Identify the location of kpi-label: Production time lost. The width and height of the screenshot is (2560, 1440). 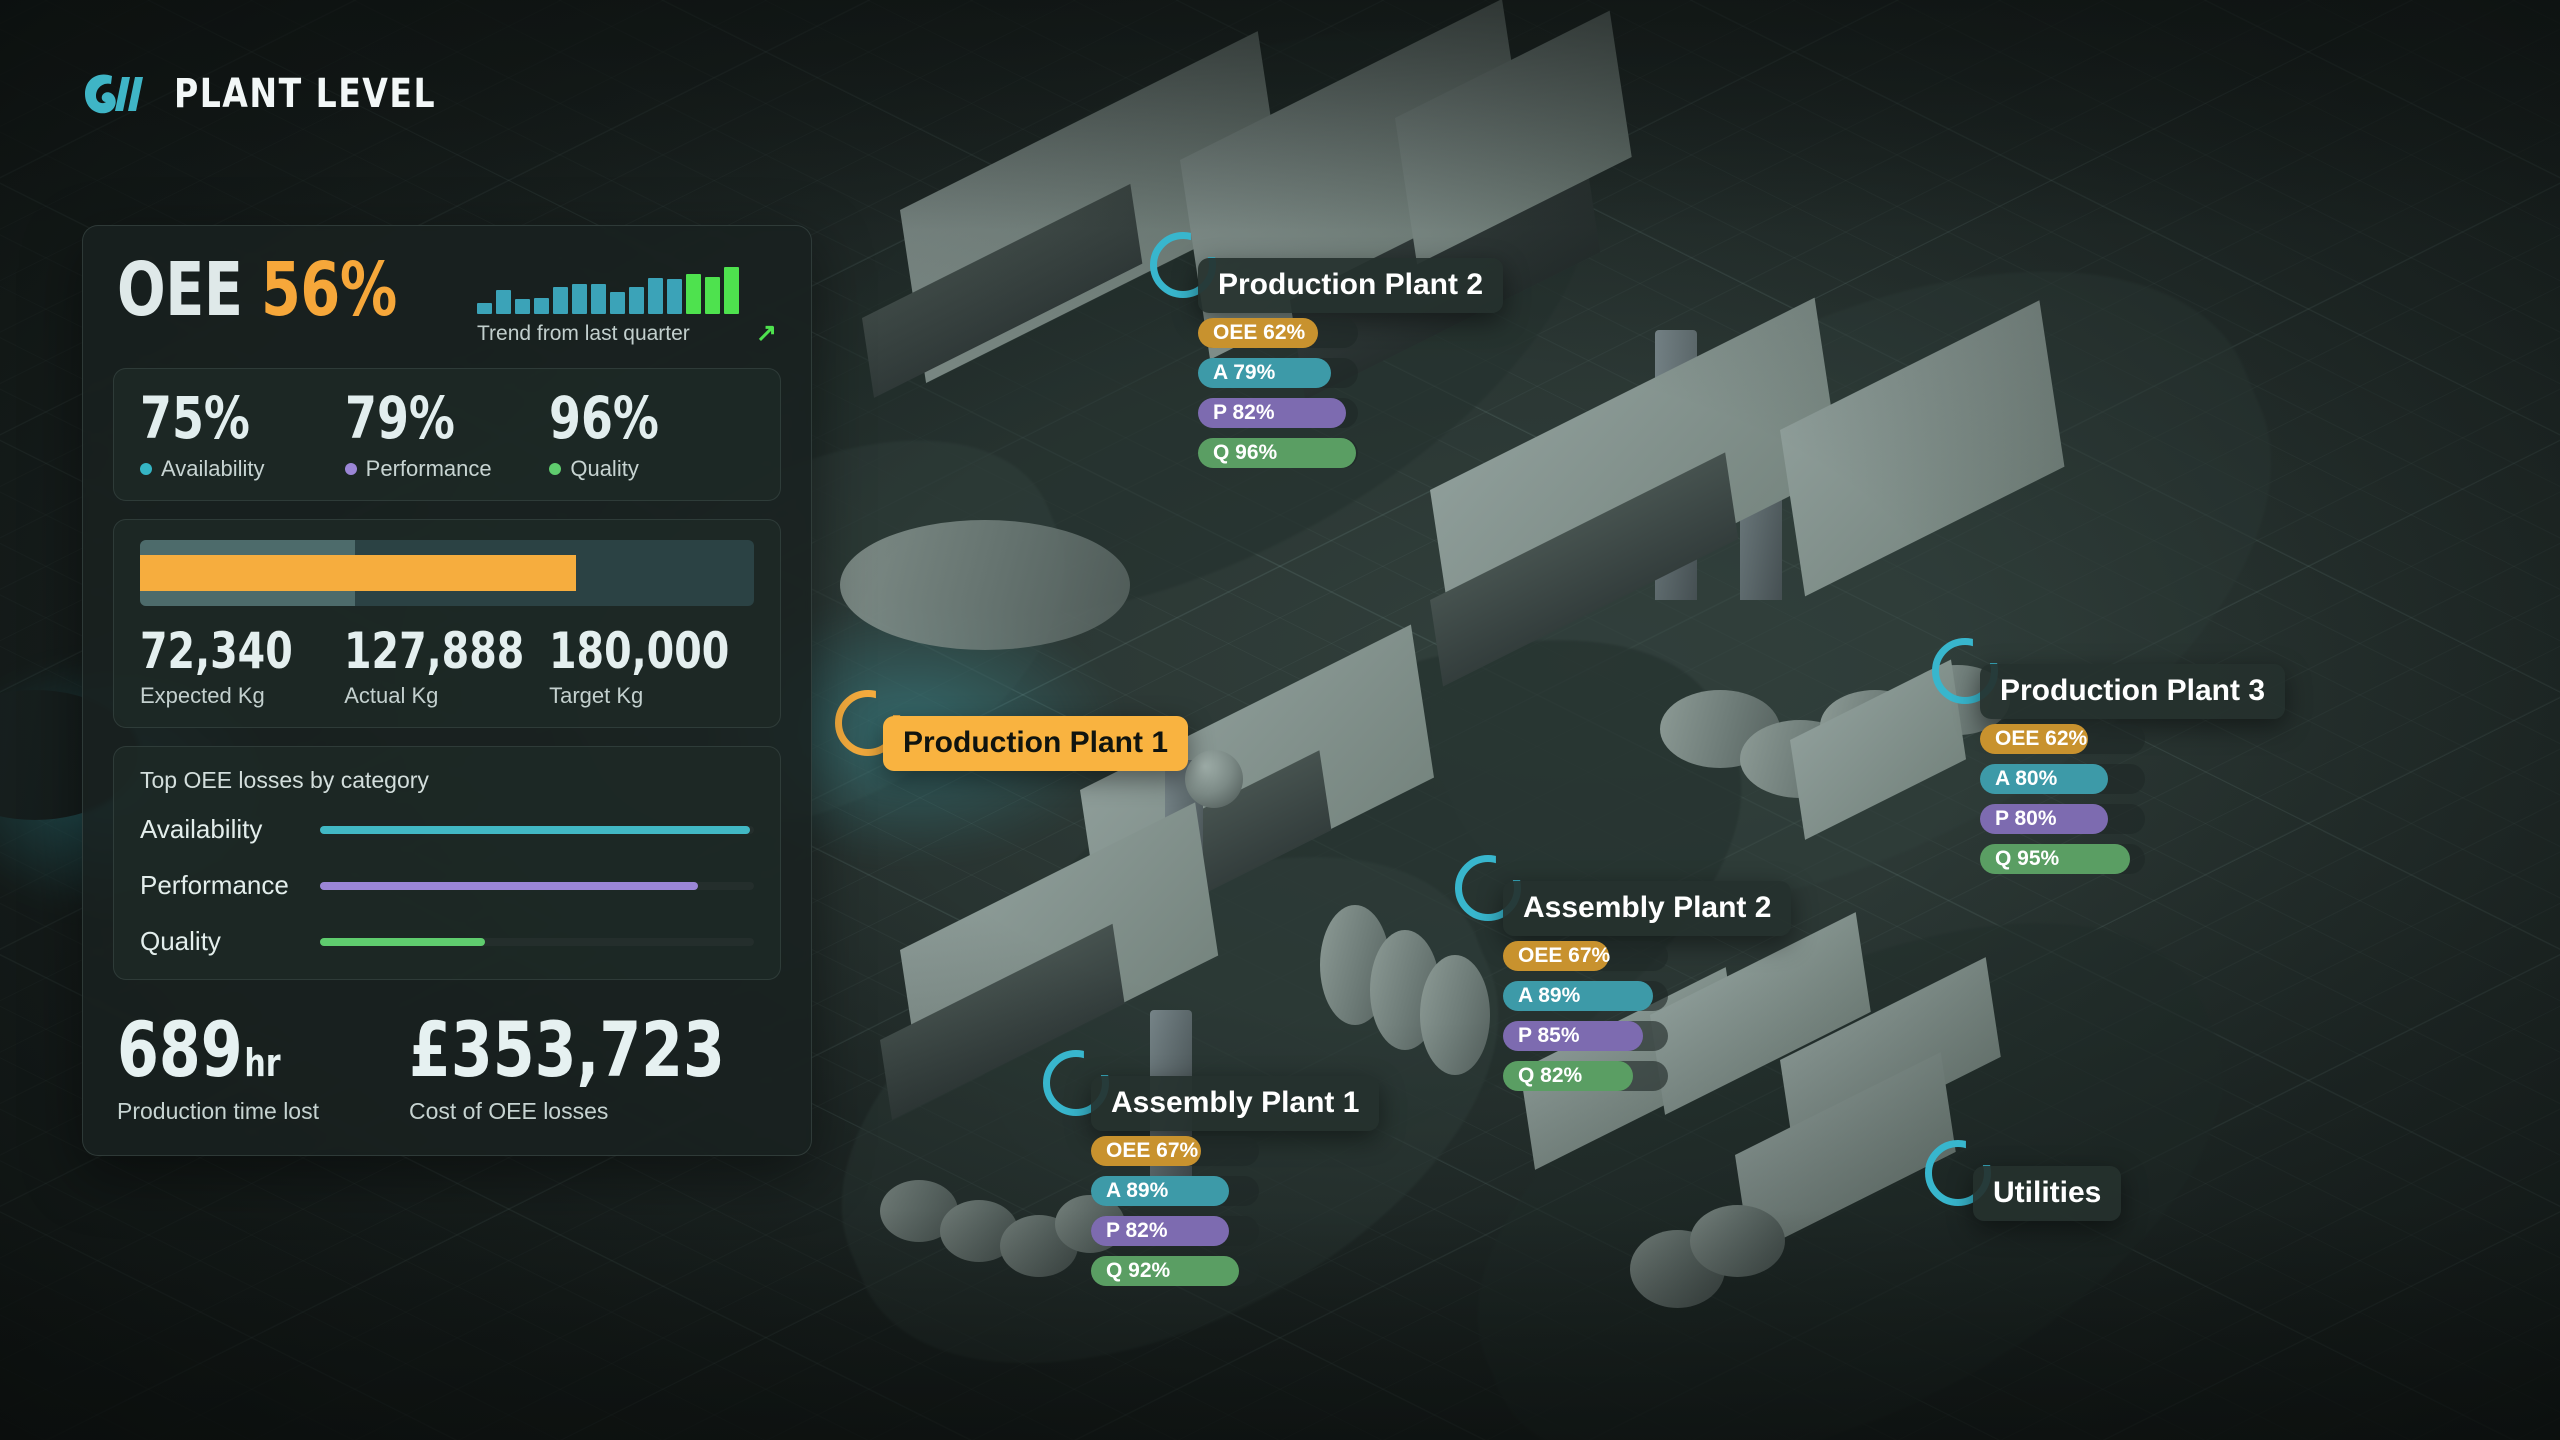
(218, 1111).